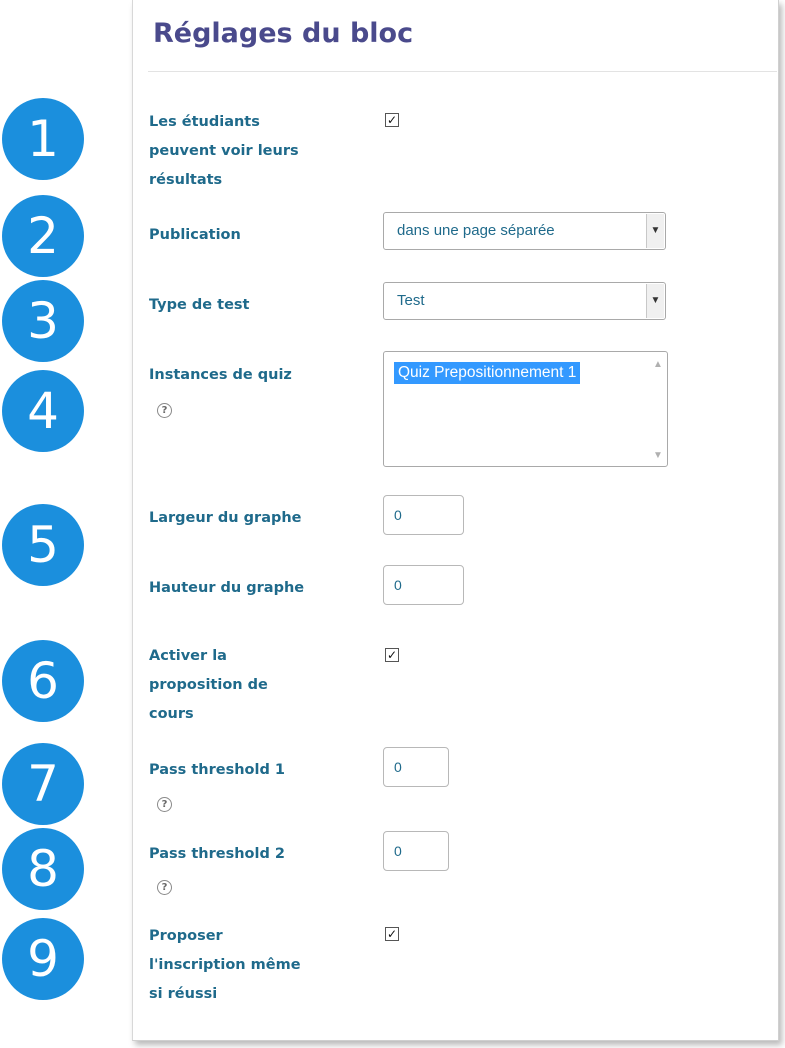  What do you see at coordinates (43, 411) in the screenshot?
I see `step-marker-4: 4` at bounding box center [43, 411].